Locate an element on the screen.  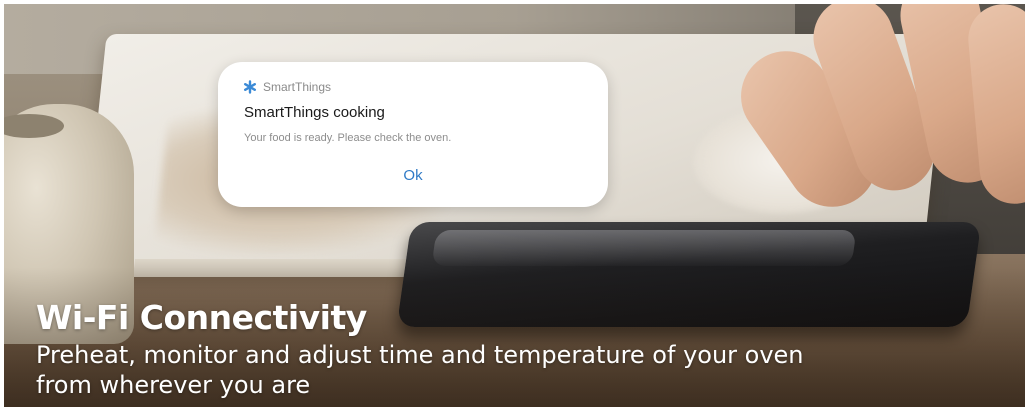
notification-app-header: SmartThings is located at coordinates (287, 87).